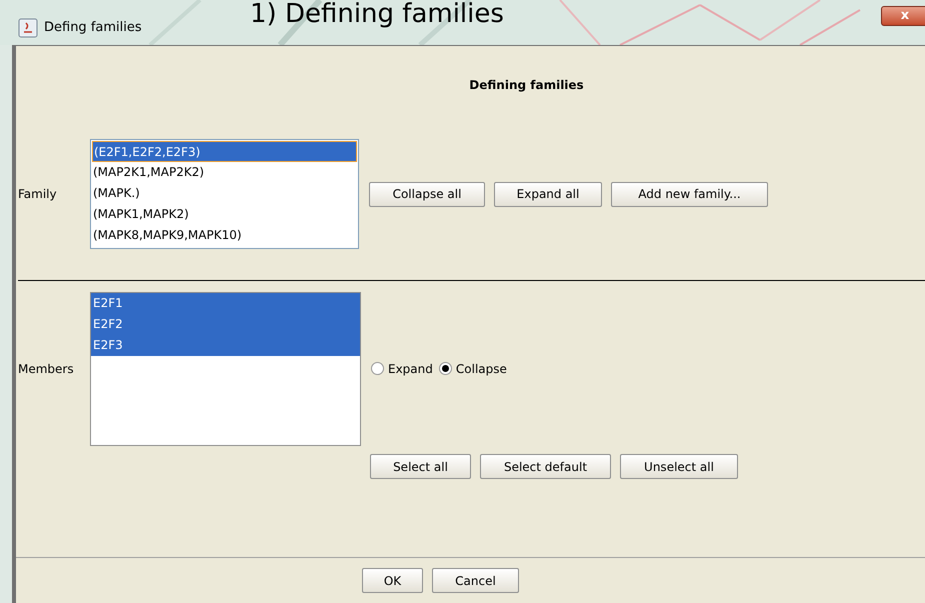 The height and width of the screenshot is (603, 925). Describe the element at coordinates (224, 235) in the screenshot. I see `list-item: (MAPK8,MAPK9,MAPK10)` at that location.